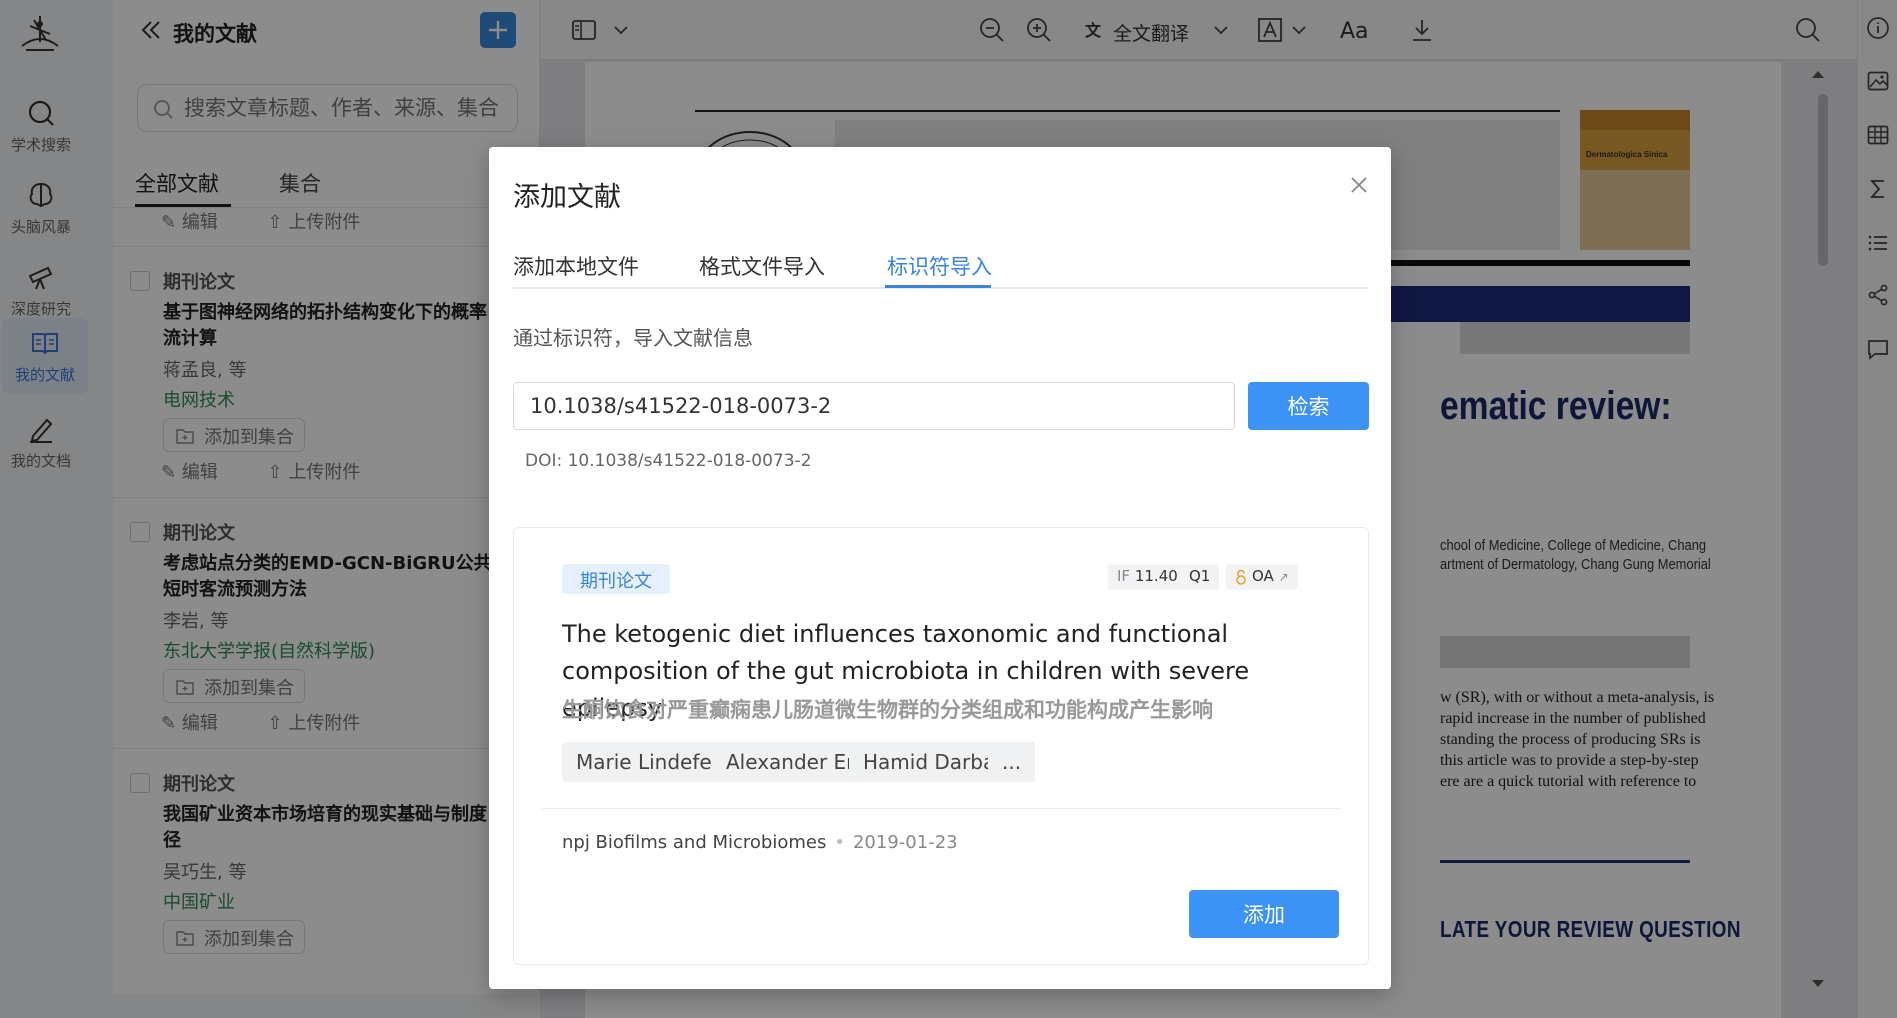  I want to click on quartile-badge: Q1, so click(1200, 577).